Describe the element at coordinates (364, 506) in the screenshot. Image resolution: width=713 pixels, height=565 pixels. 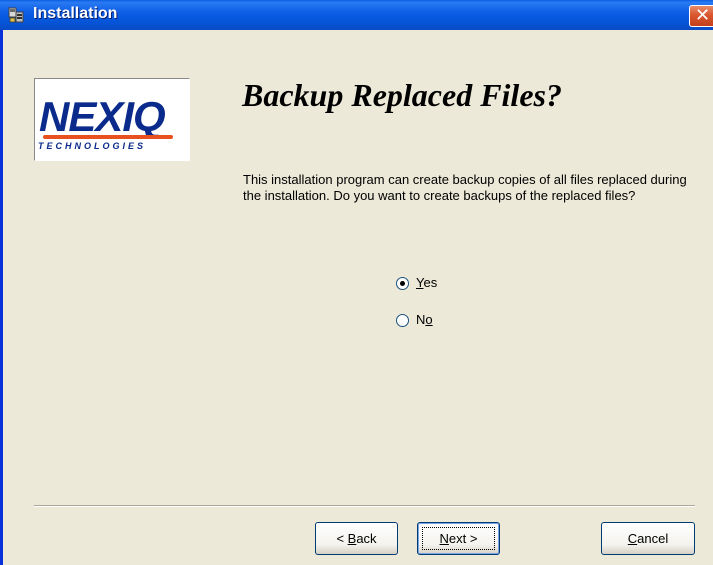
I see `button-separator` at that location.